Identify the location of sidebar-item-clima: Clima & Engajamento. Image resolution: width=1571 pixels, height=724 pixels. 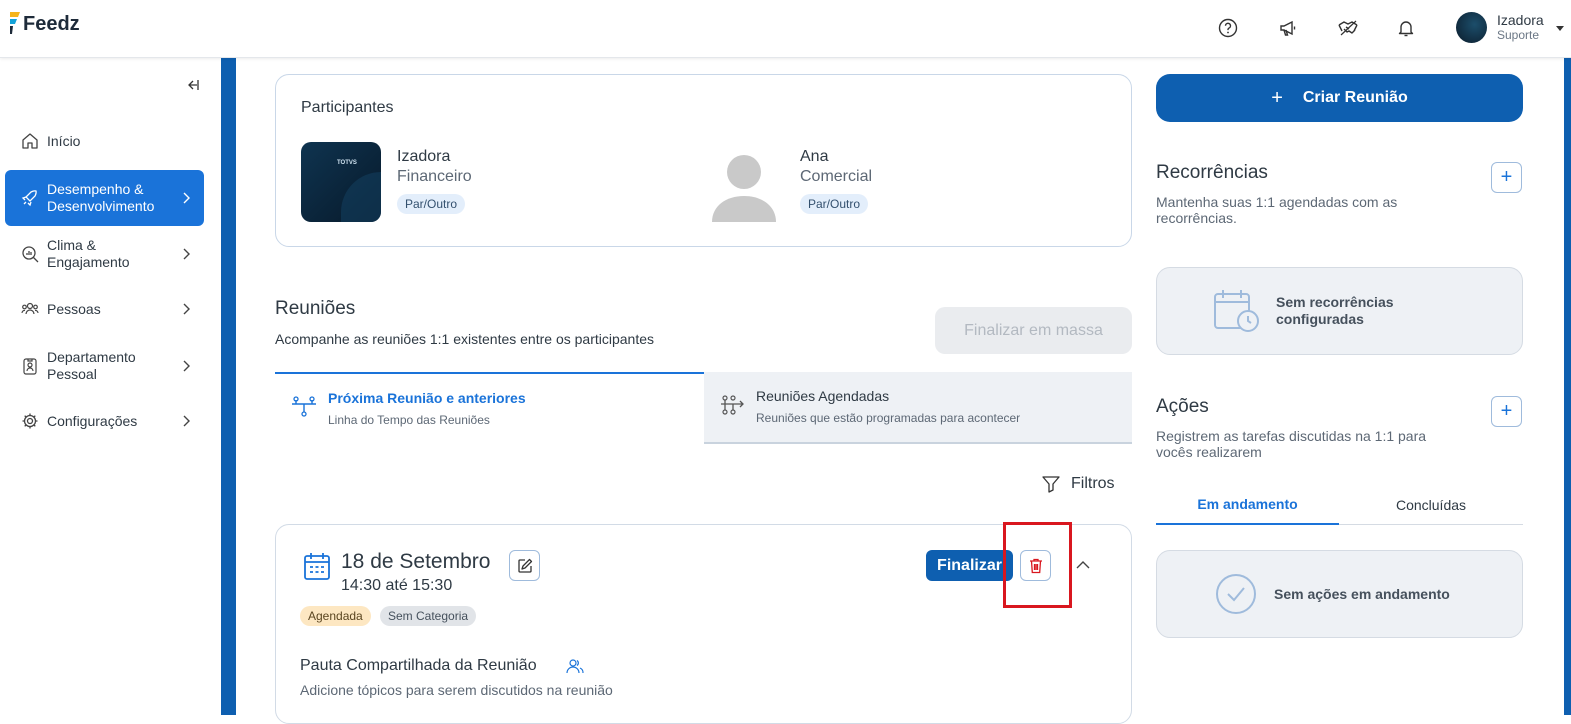
(104, 254).